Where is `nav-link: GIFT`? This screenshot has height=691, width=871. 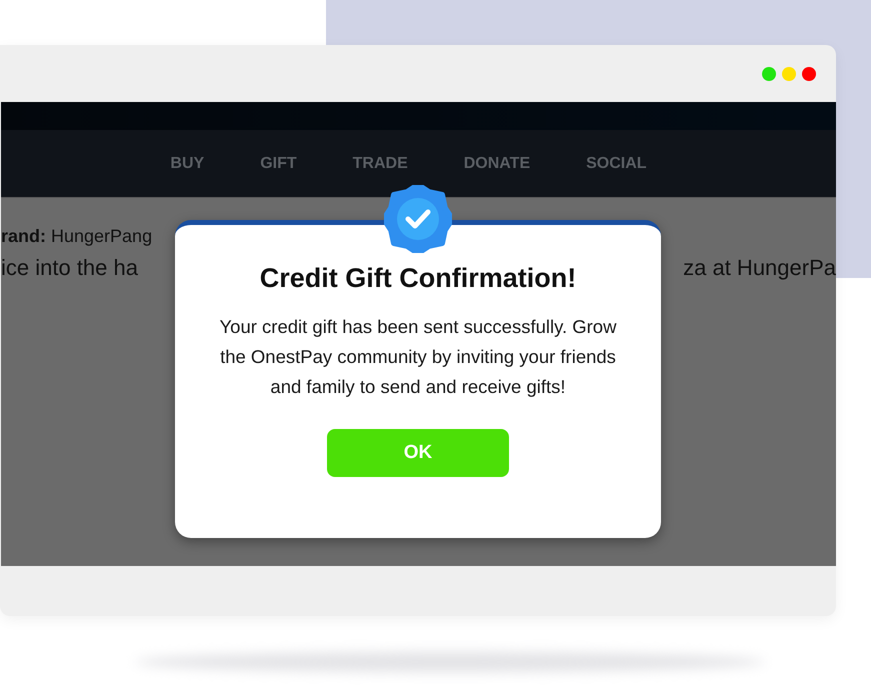 nav-link: GIFT is located at coordinates (278, 163).